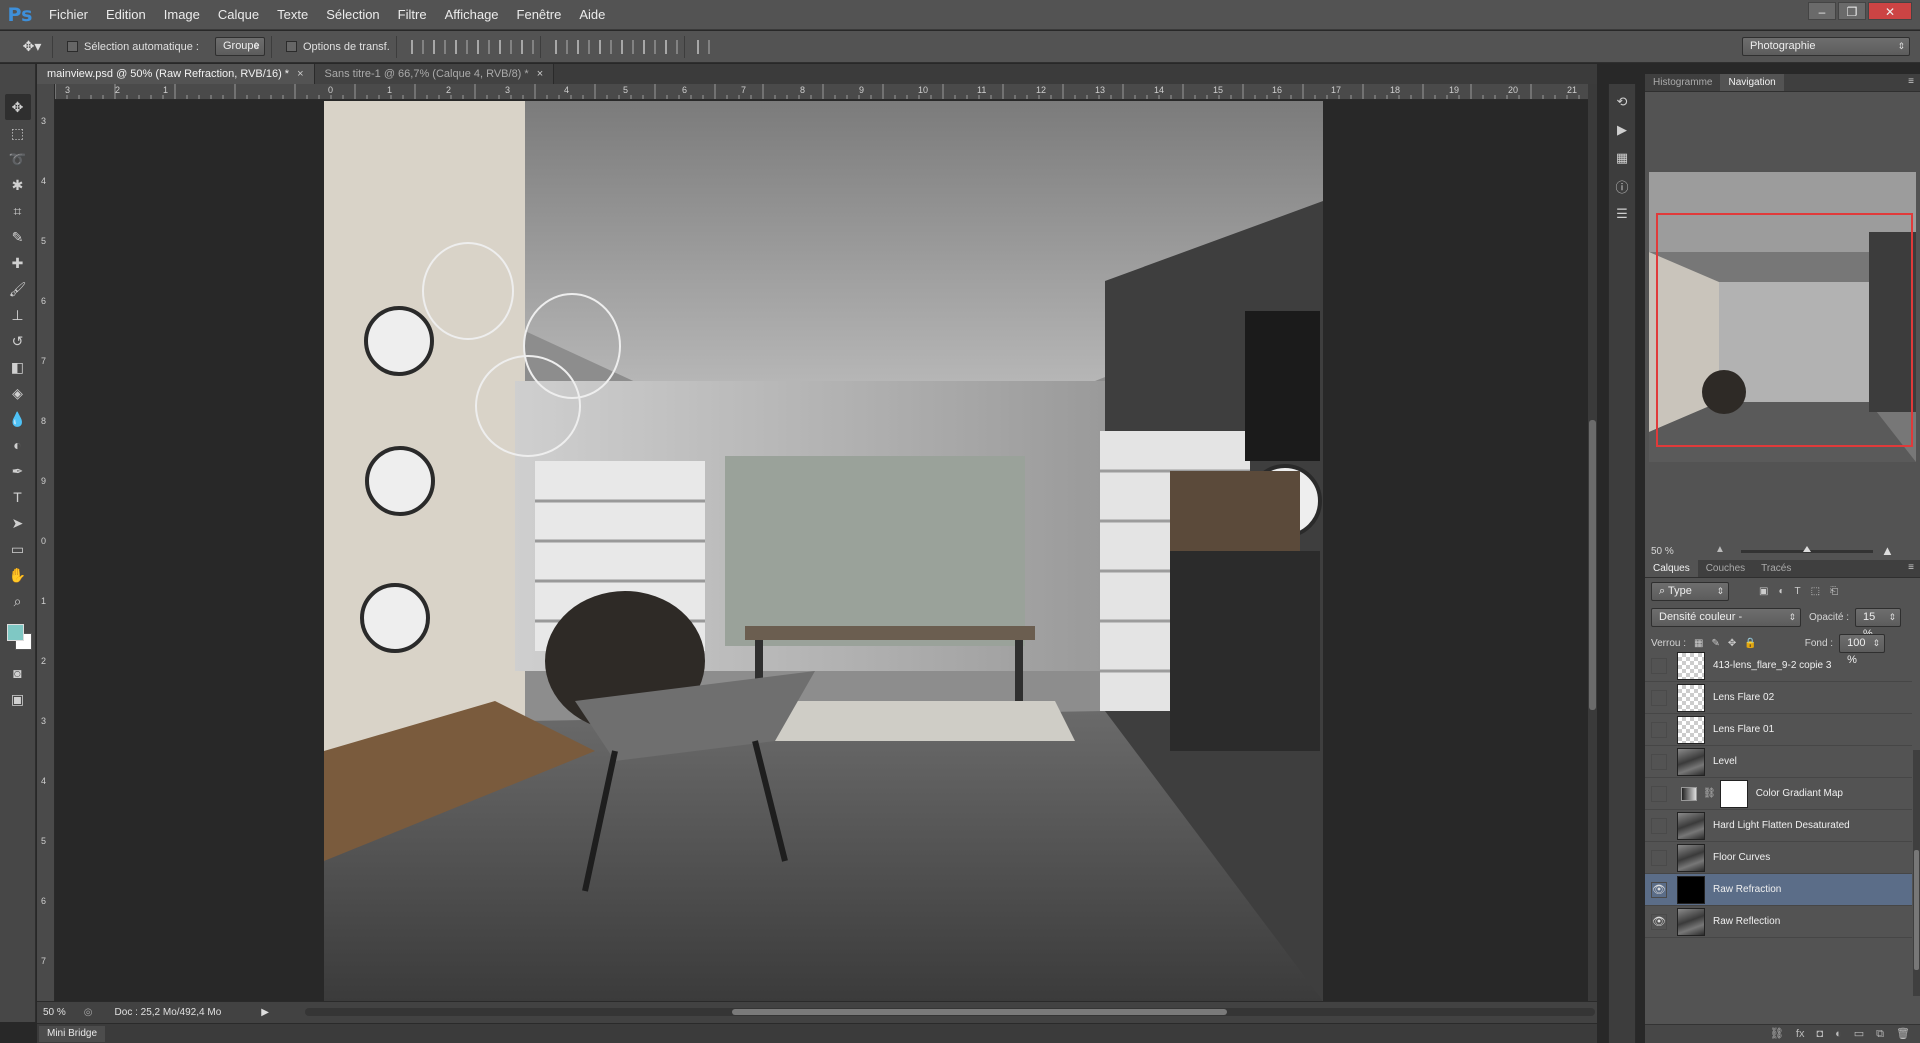 Image resolution: width=1920 pixels, height=1043 pixels. What do you see at coordinates (1732, 643) in the screenshot?
I see `lock-position-icon: ✥` at bounding box center [1732, 643].